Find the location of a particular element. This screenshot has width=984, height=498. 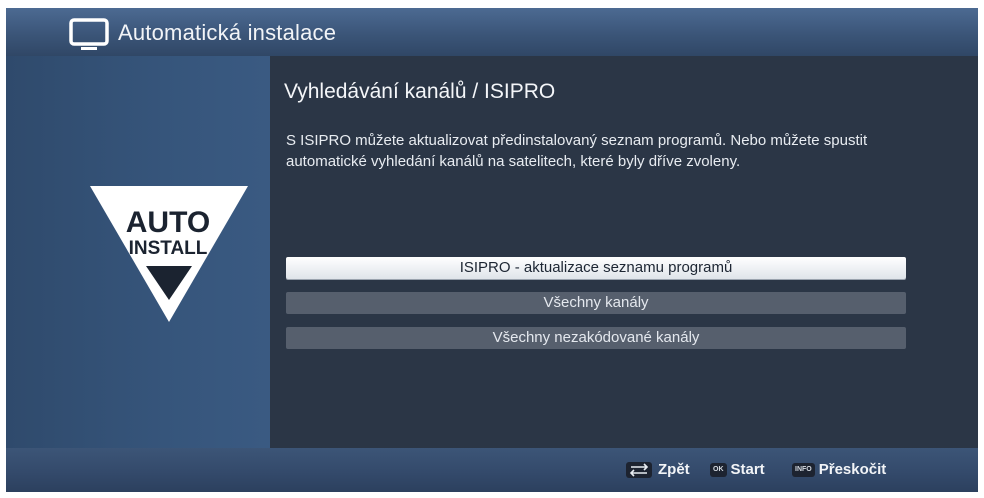

start-label: Start is located at coordinates (747, 469).